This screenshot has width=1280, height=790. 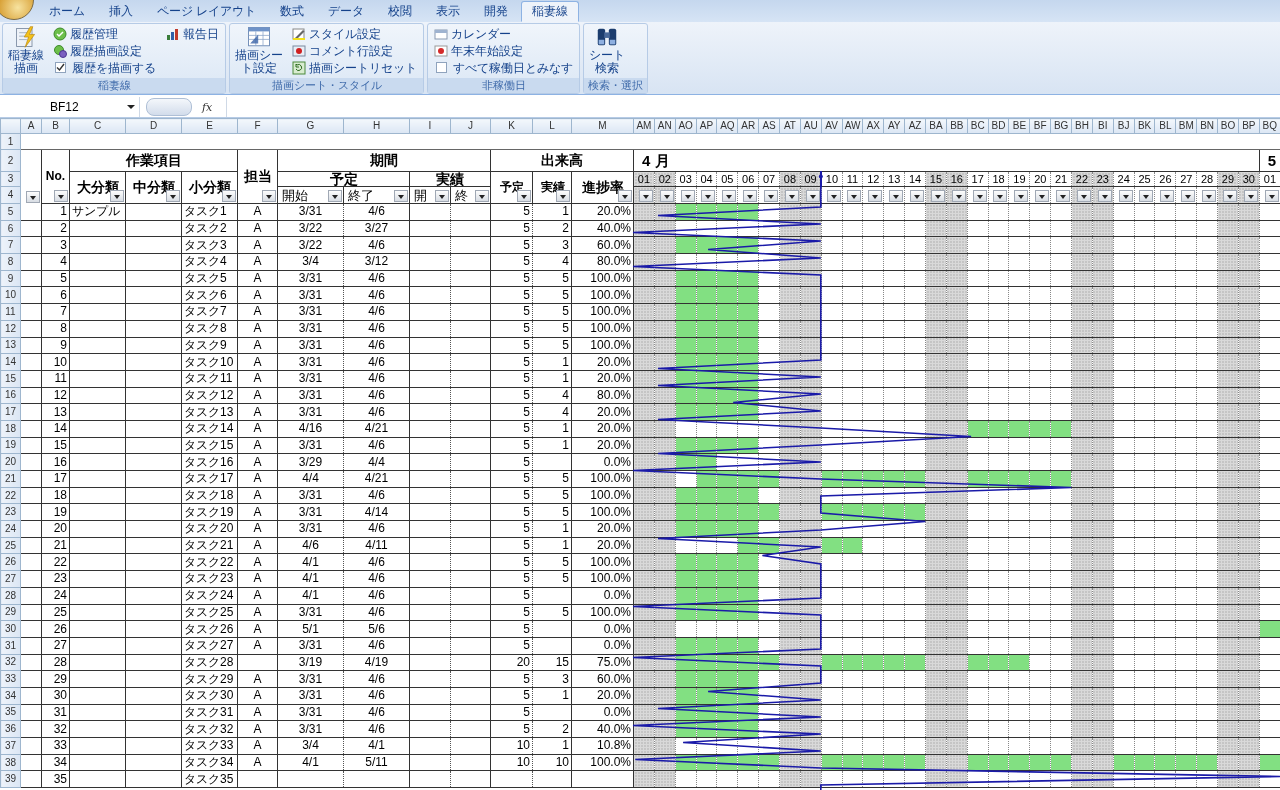 I want to click on day-header: 18, so click(x=998, y=179).